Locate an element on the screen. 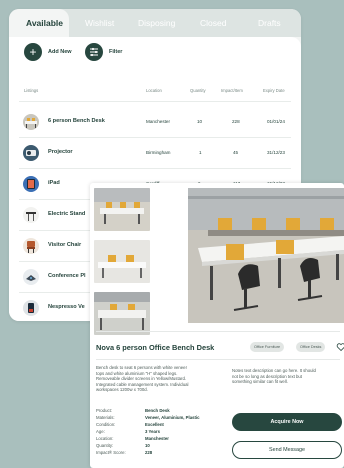  spec-label: Quantity: is located at coordinates (105, 445).